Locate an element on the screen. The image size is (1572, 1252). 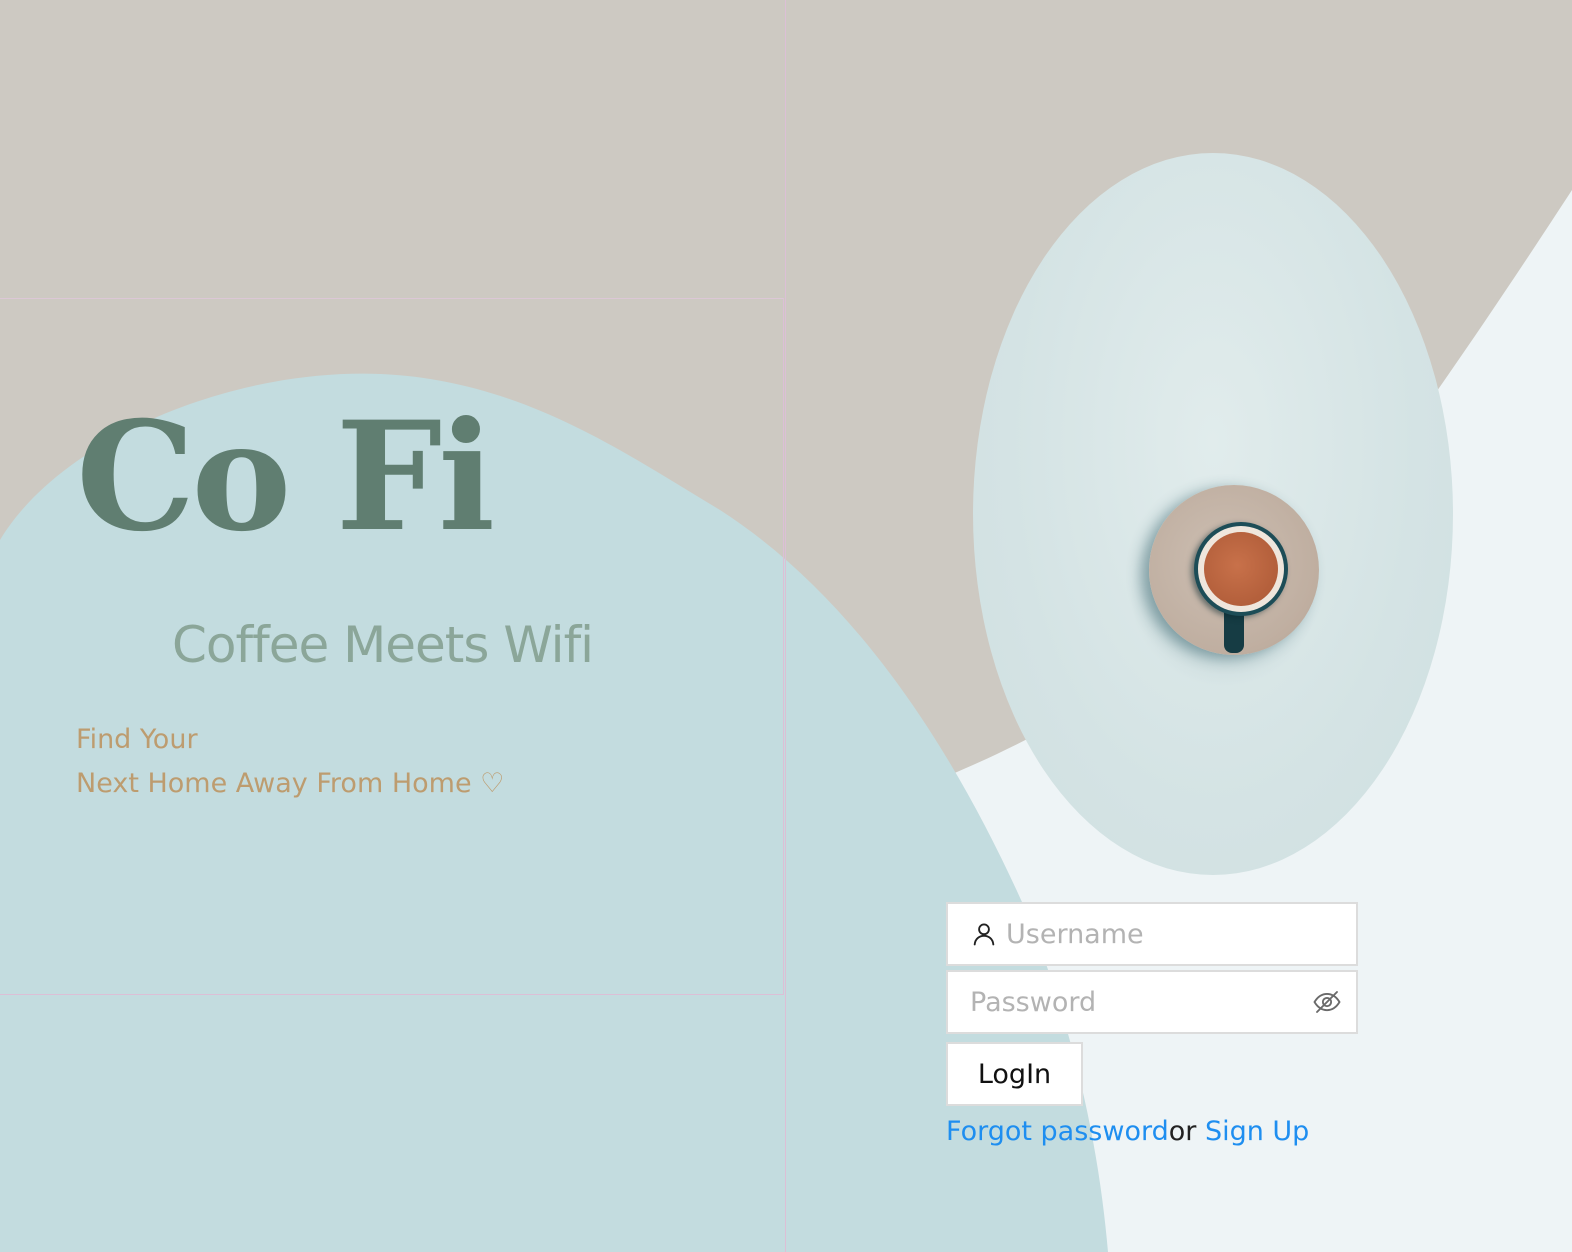
eye-slash-icon is located at coordinates (1327, 1002).